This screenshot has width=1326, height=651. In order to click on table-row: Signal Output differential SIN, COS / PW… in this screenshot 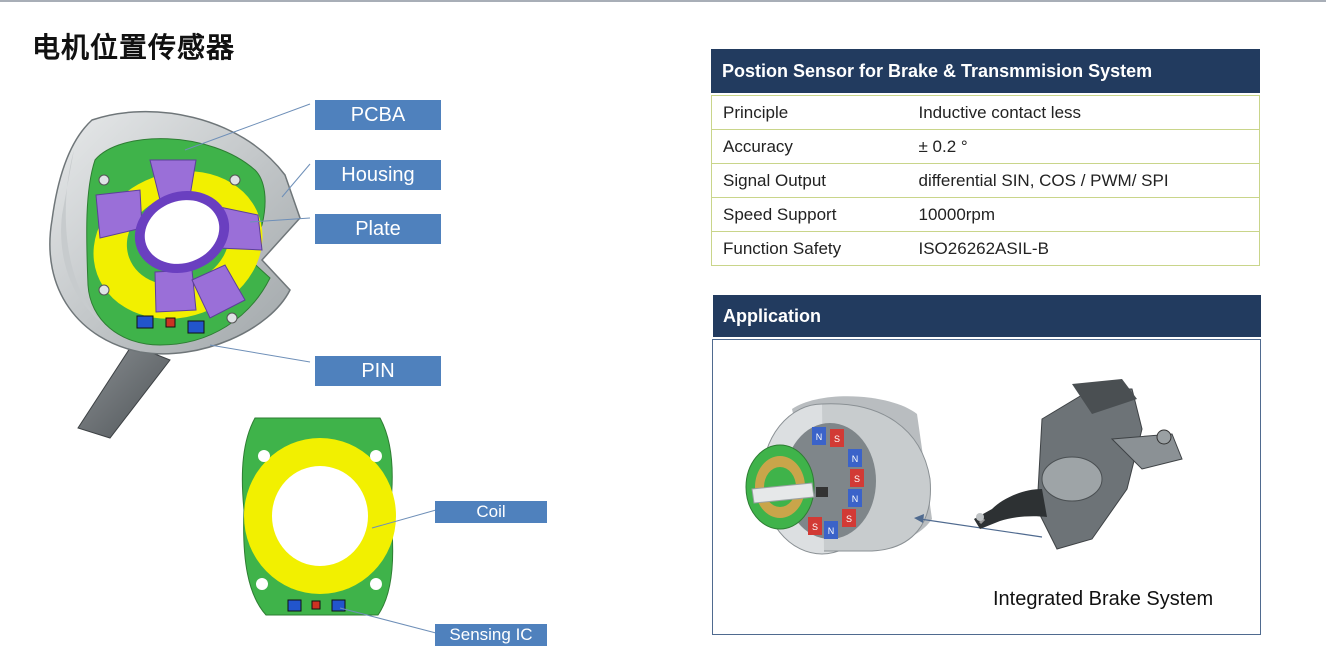, I will do `click(985, 180)`.